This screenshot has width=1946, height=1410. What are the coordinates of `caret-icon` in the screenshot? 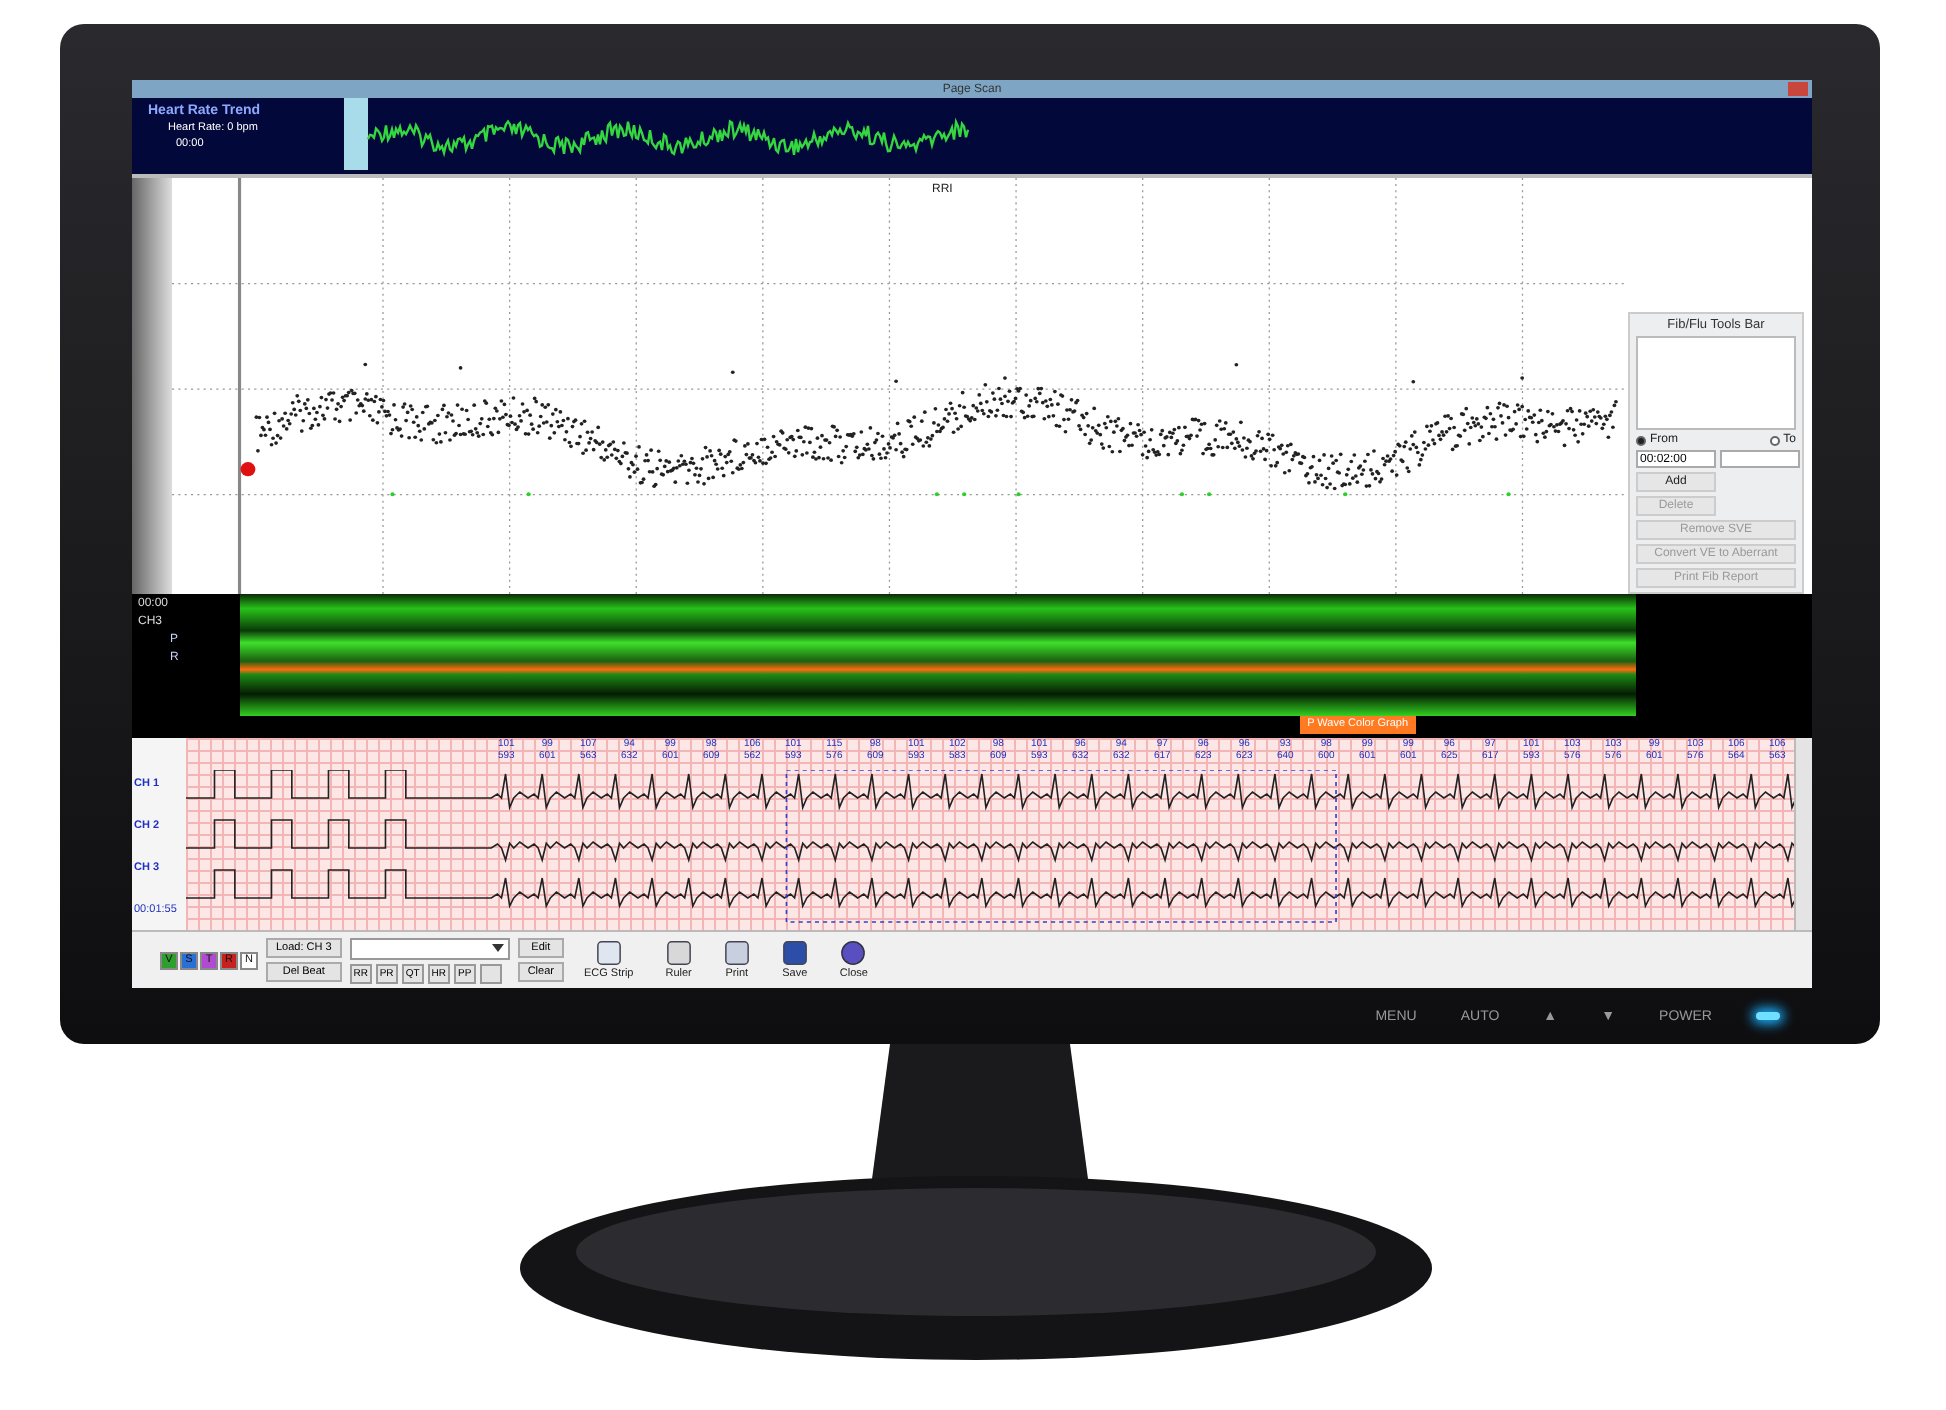 It's located at (497, 947).